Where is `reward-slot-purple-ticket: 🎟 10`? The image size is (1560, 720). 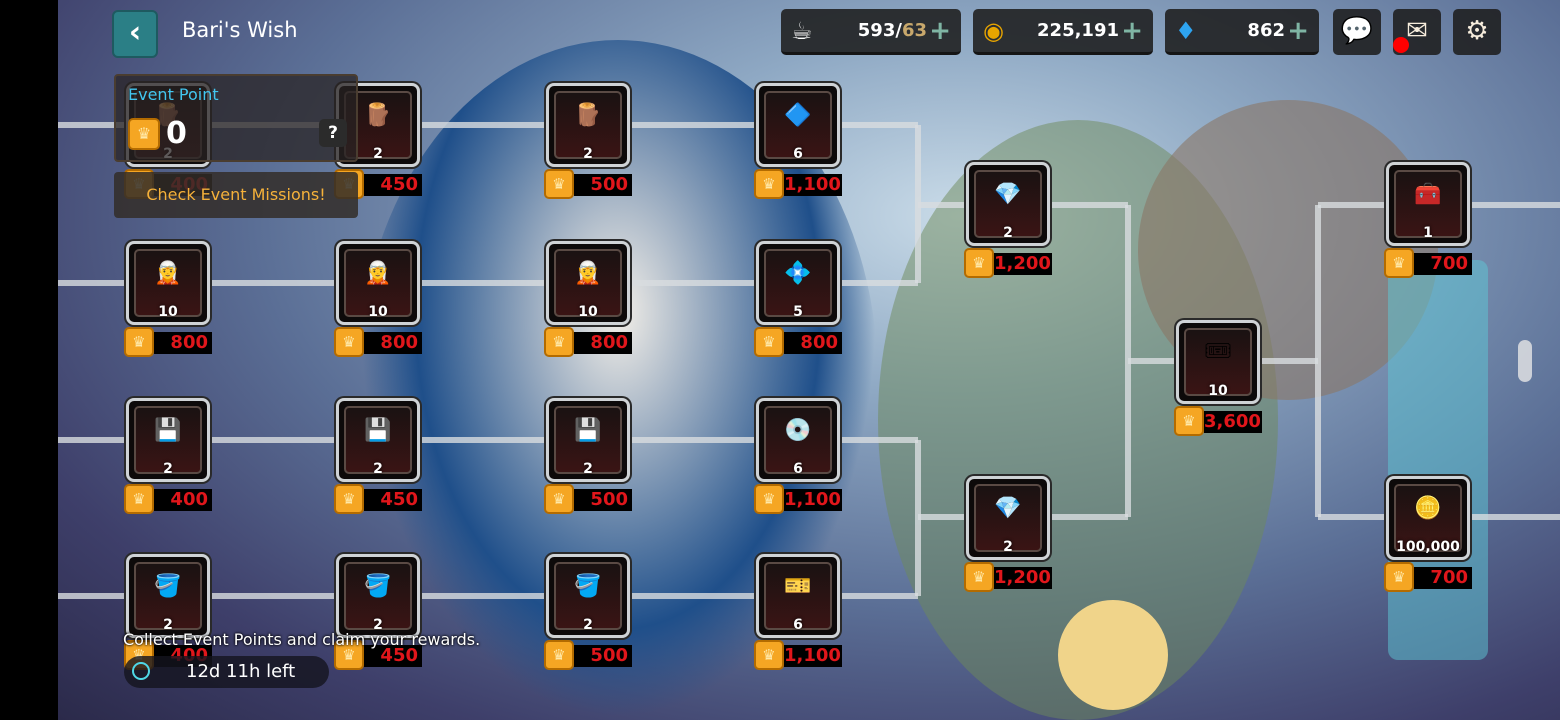 reward-slot-purple-ticket: 🎟 10 is located at coordinates (1218, 361).